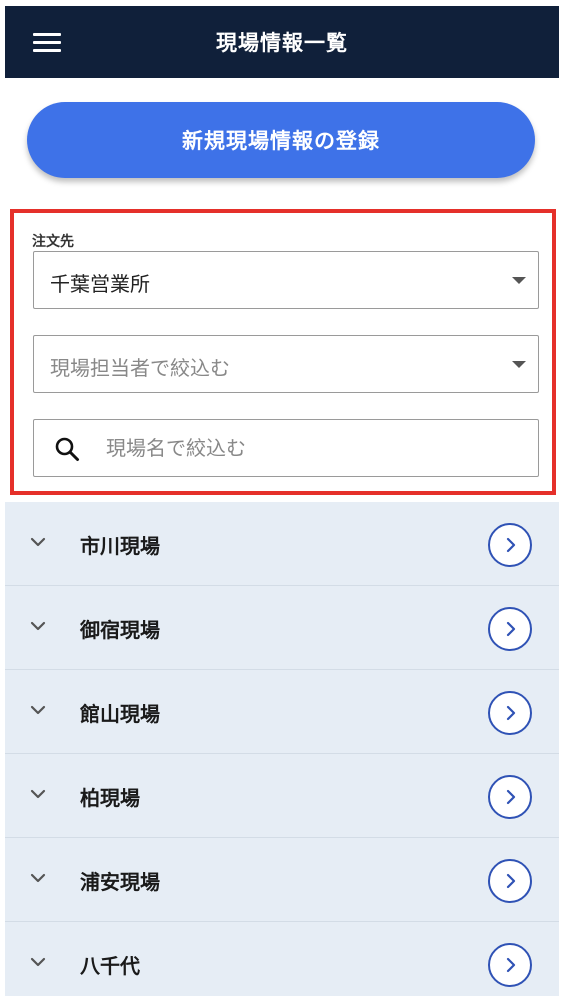 The height and width of the screenshot is (998, 562). What do you see at coordinates (140, 368) in the screenshot?
I see `site-person-select-placeholder: 現場担当者で絞込む` at bounding box center [140, 368].